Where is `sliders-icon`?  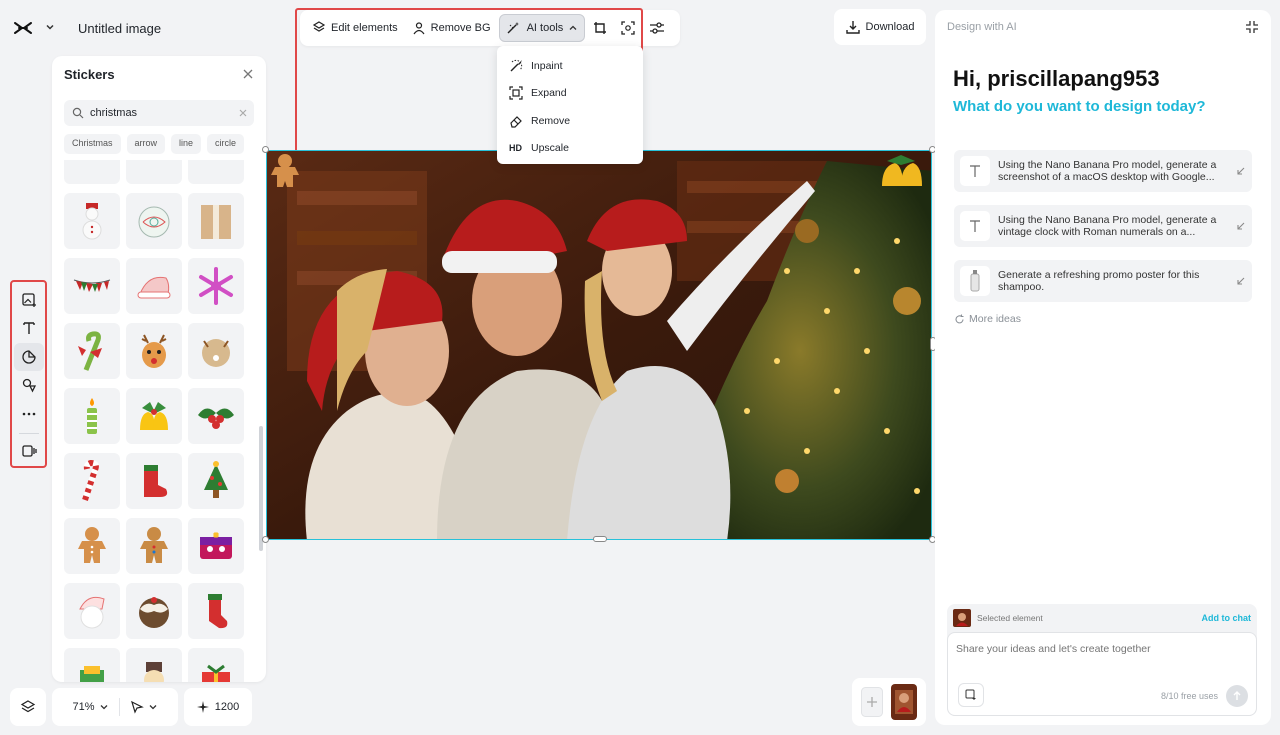
sliders-icon is located at coordinates (657, 28).